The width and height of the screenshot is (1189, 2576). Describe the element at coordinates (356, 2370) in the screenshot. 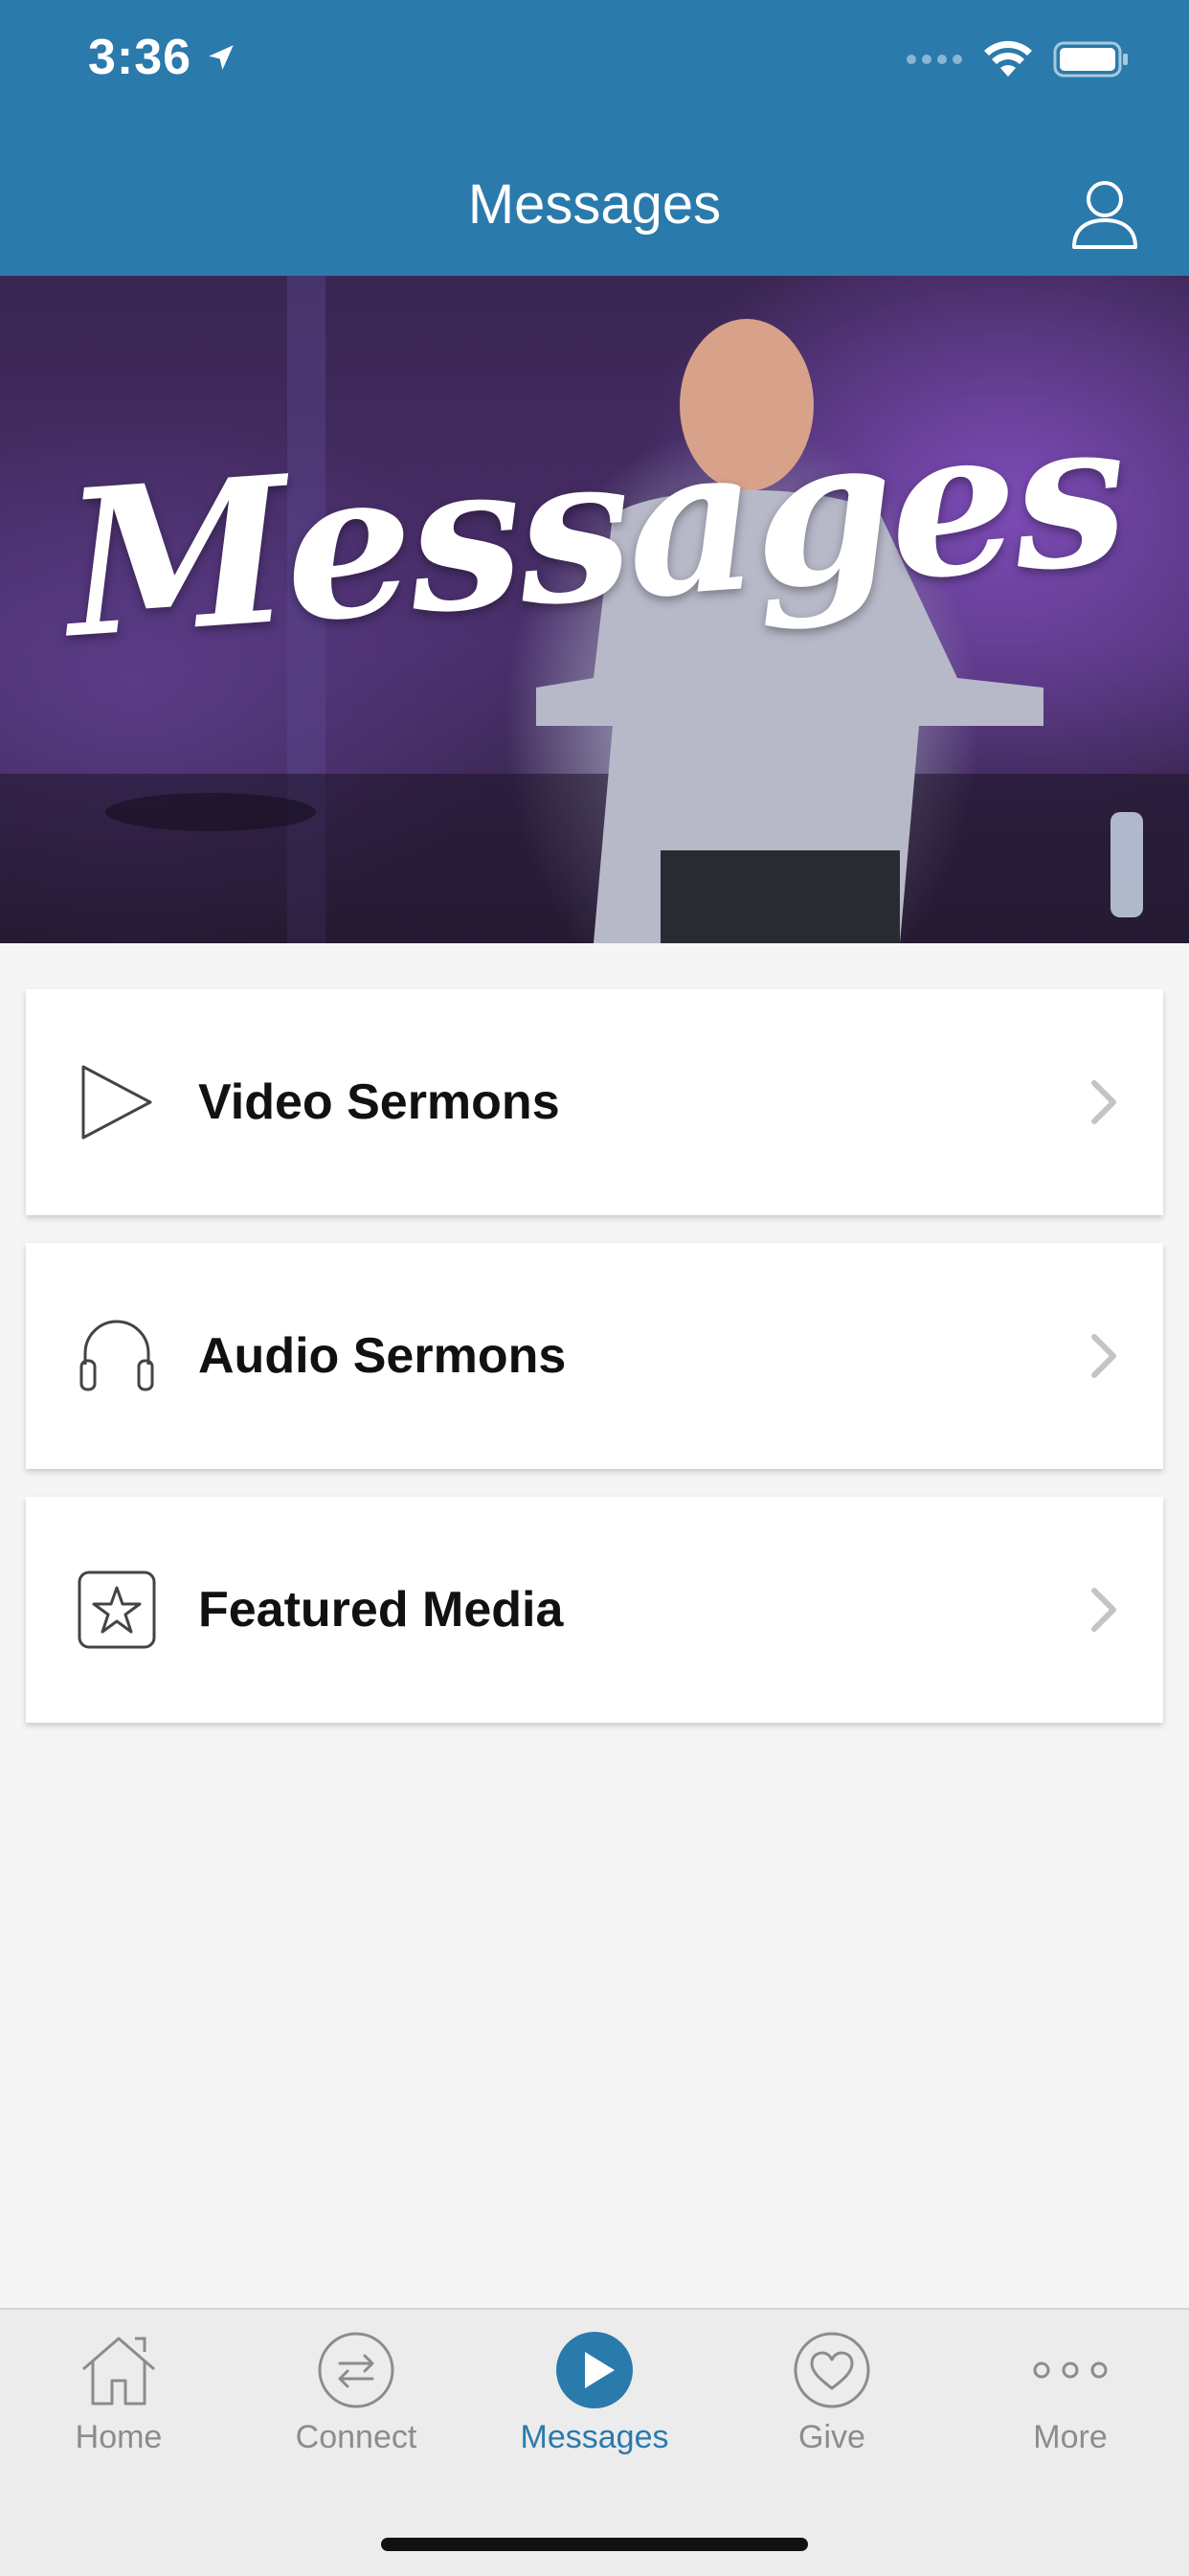

I see `connect-arrows-icon` at that location.